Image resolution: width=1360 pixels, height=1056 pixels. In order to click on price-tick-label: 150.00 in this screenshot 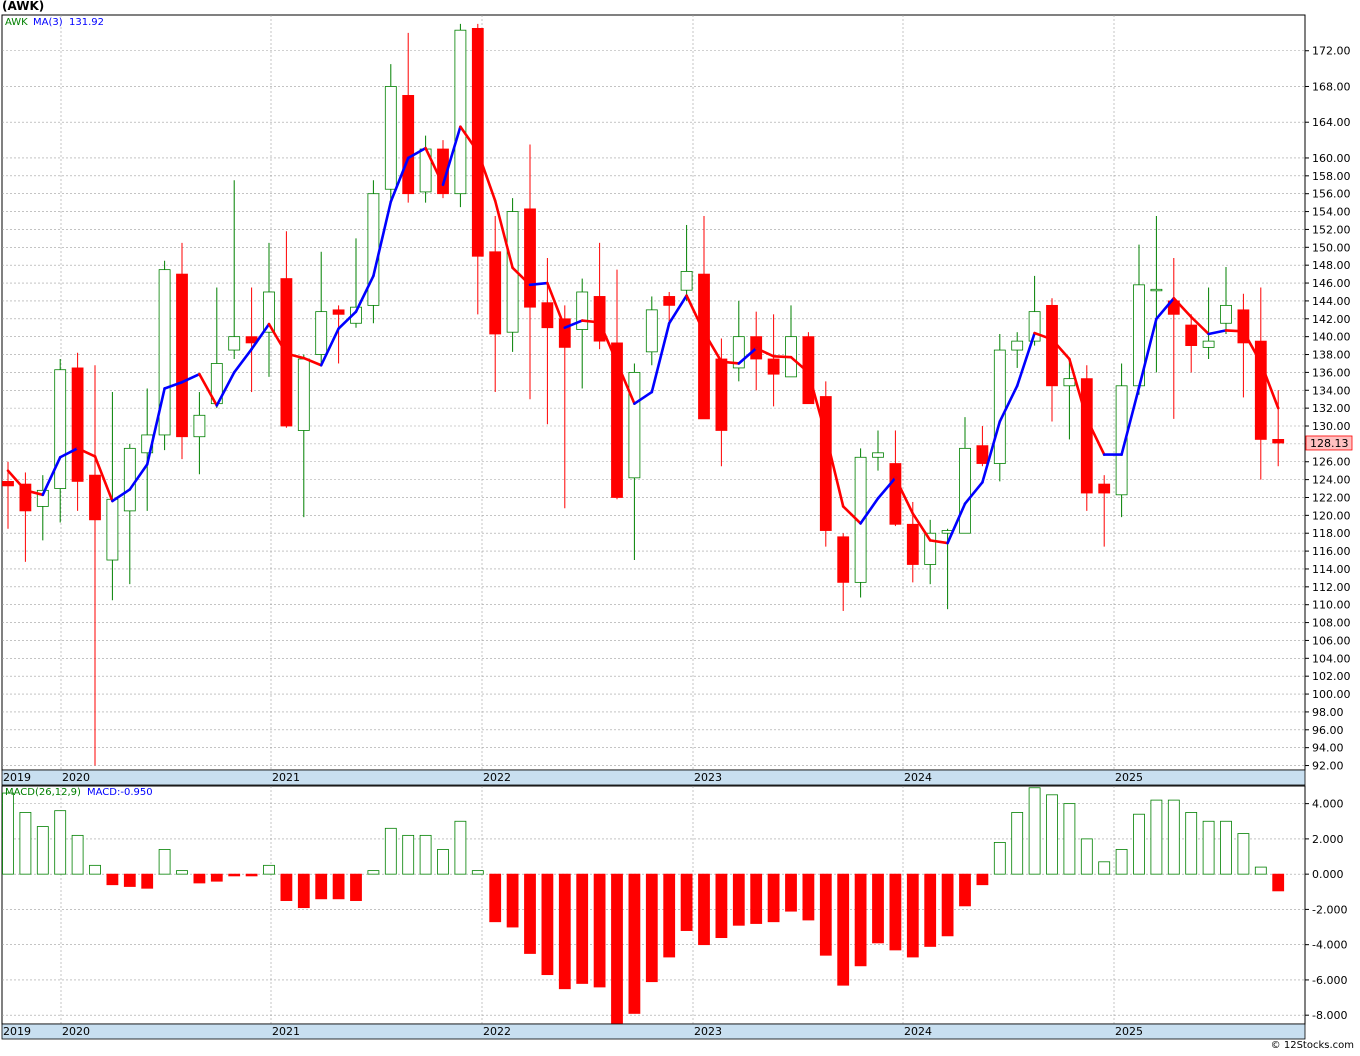, I will do `click(1331, 247)`.